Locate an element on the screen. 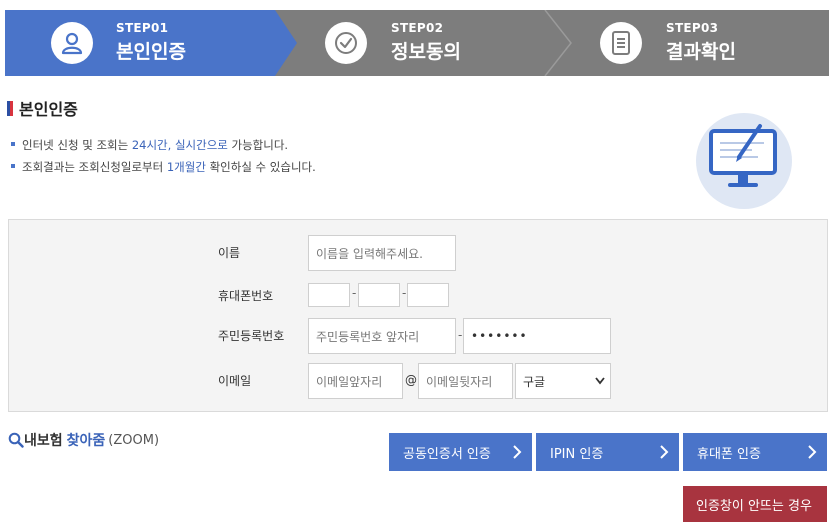  cert-auth-button: 공동인증서 인증 is located at coordinates (460, 452).